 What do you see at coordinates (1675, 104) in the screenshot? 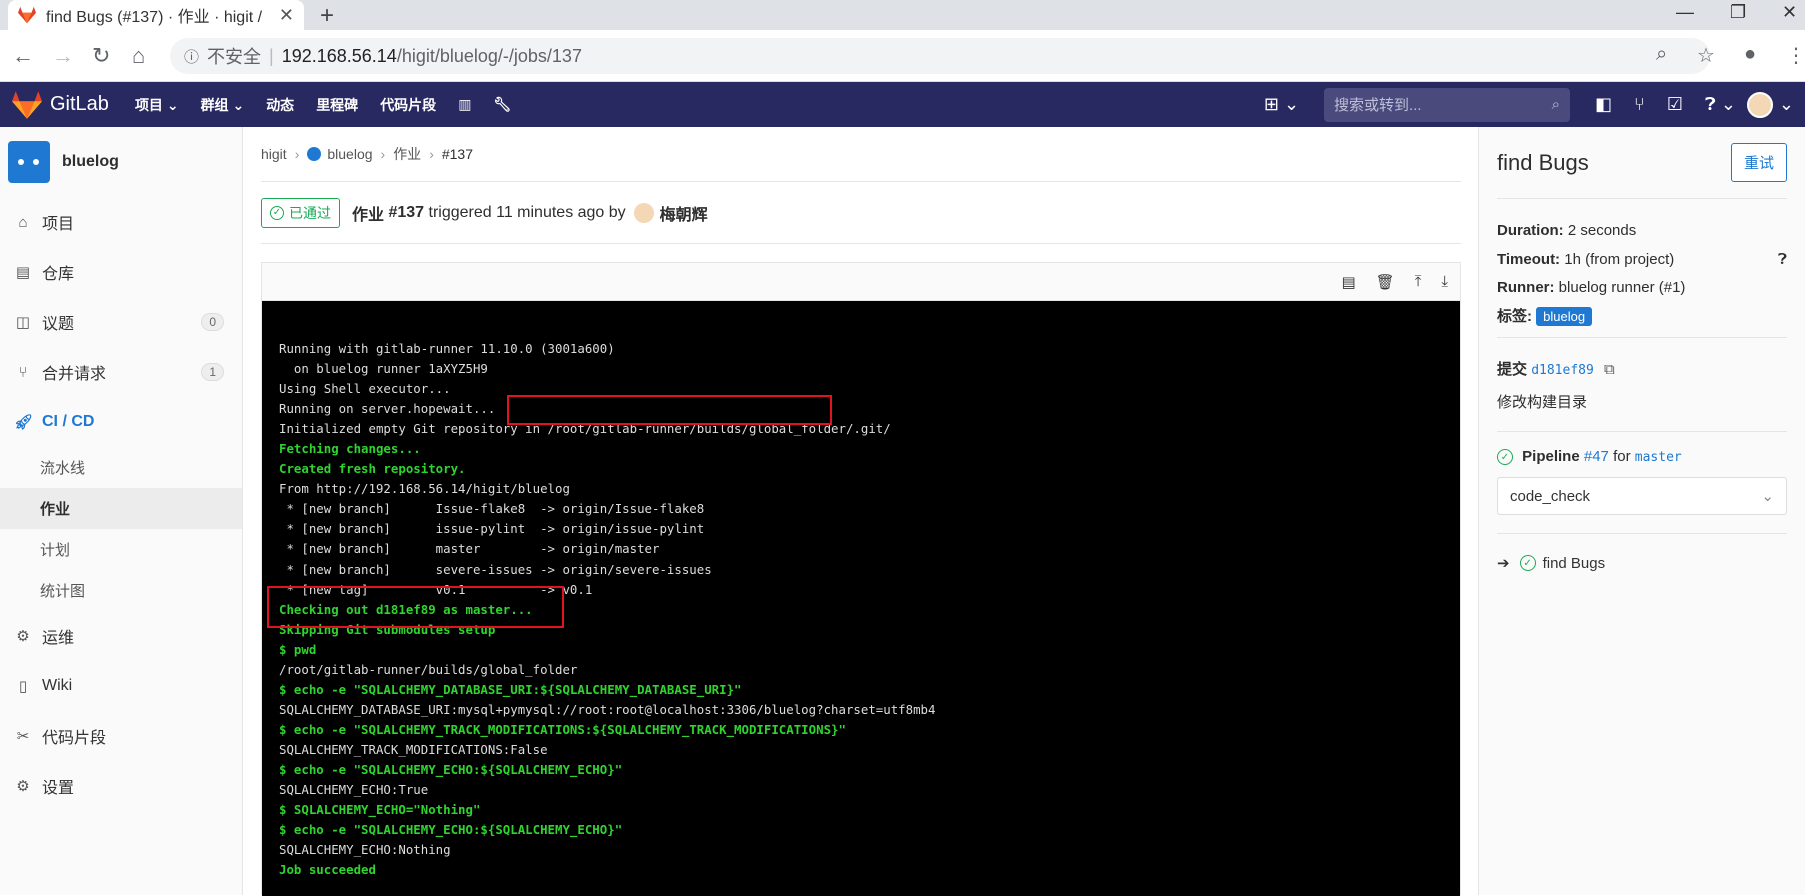
I see `todo-check-icon: ☑` at bounding box center [1675, 104].